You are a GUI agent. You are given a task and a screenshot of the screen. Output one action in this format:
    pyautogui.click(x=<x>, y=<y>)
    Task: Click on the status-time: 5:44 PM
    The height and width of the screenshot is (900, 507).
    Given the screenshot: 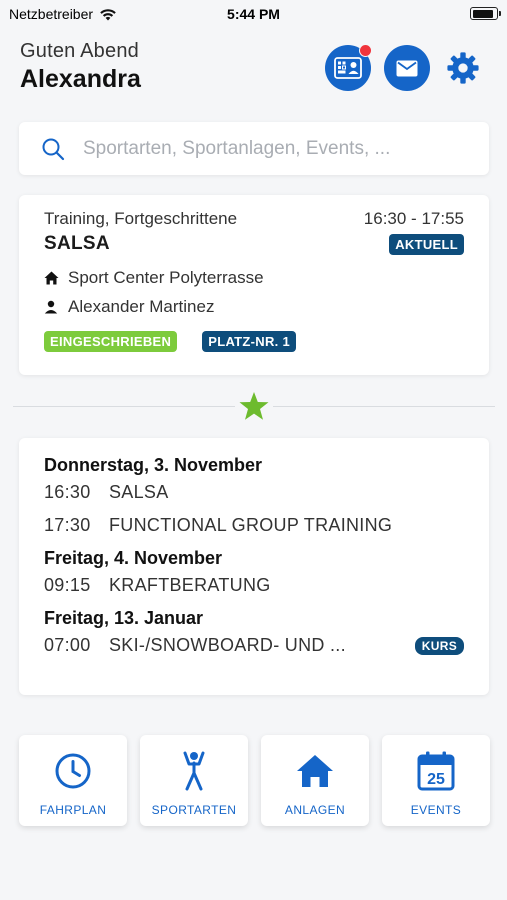 What is the action you would take?
    pyautogui.click(x=253, y=14)
    